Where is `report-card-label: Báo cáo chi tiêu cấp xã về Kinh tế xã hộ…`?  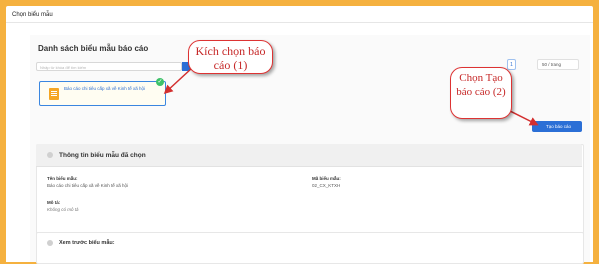
report-card-label: Báo cáo chi tiêu cấp xã về Kinh tế xã hộ… is located at coordinates (105, 88).